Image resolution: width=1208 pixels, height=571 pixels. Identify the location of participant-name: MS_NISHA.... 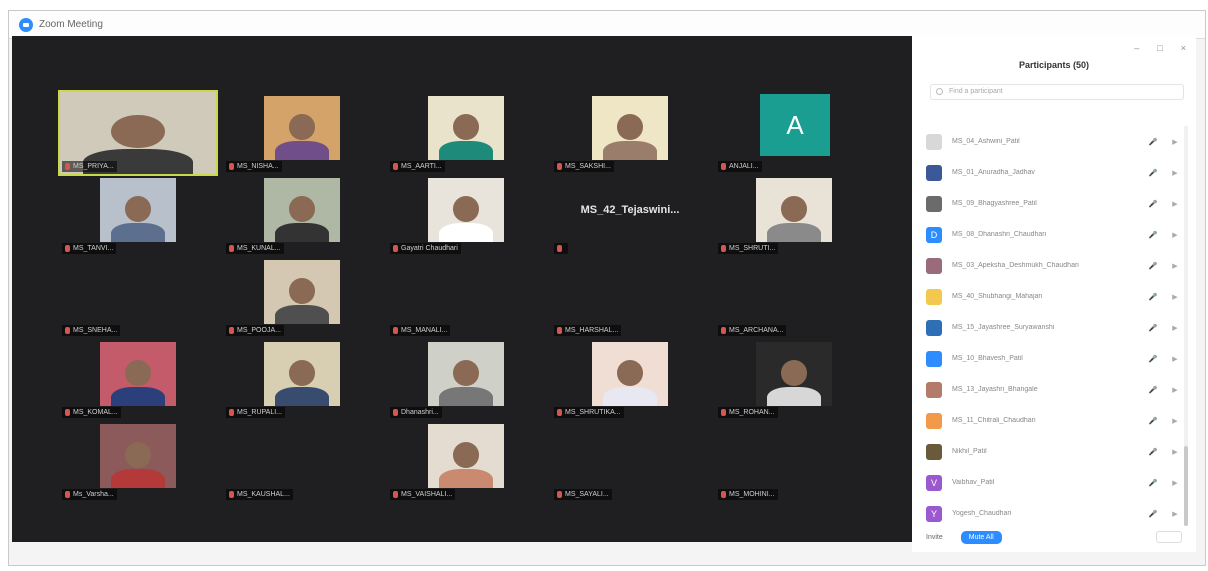
(258, 166).